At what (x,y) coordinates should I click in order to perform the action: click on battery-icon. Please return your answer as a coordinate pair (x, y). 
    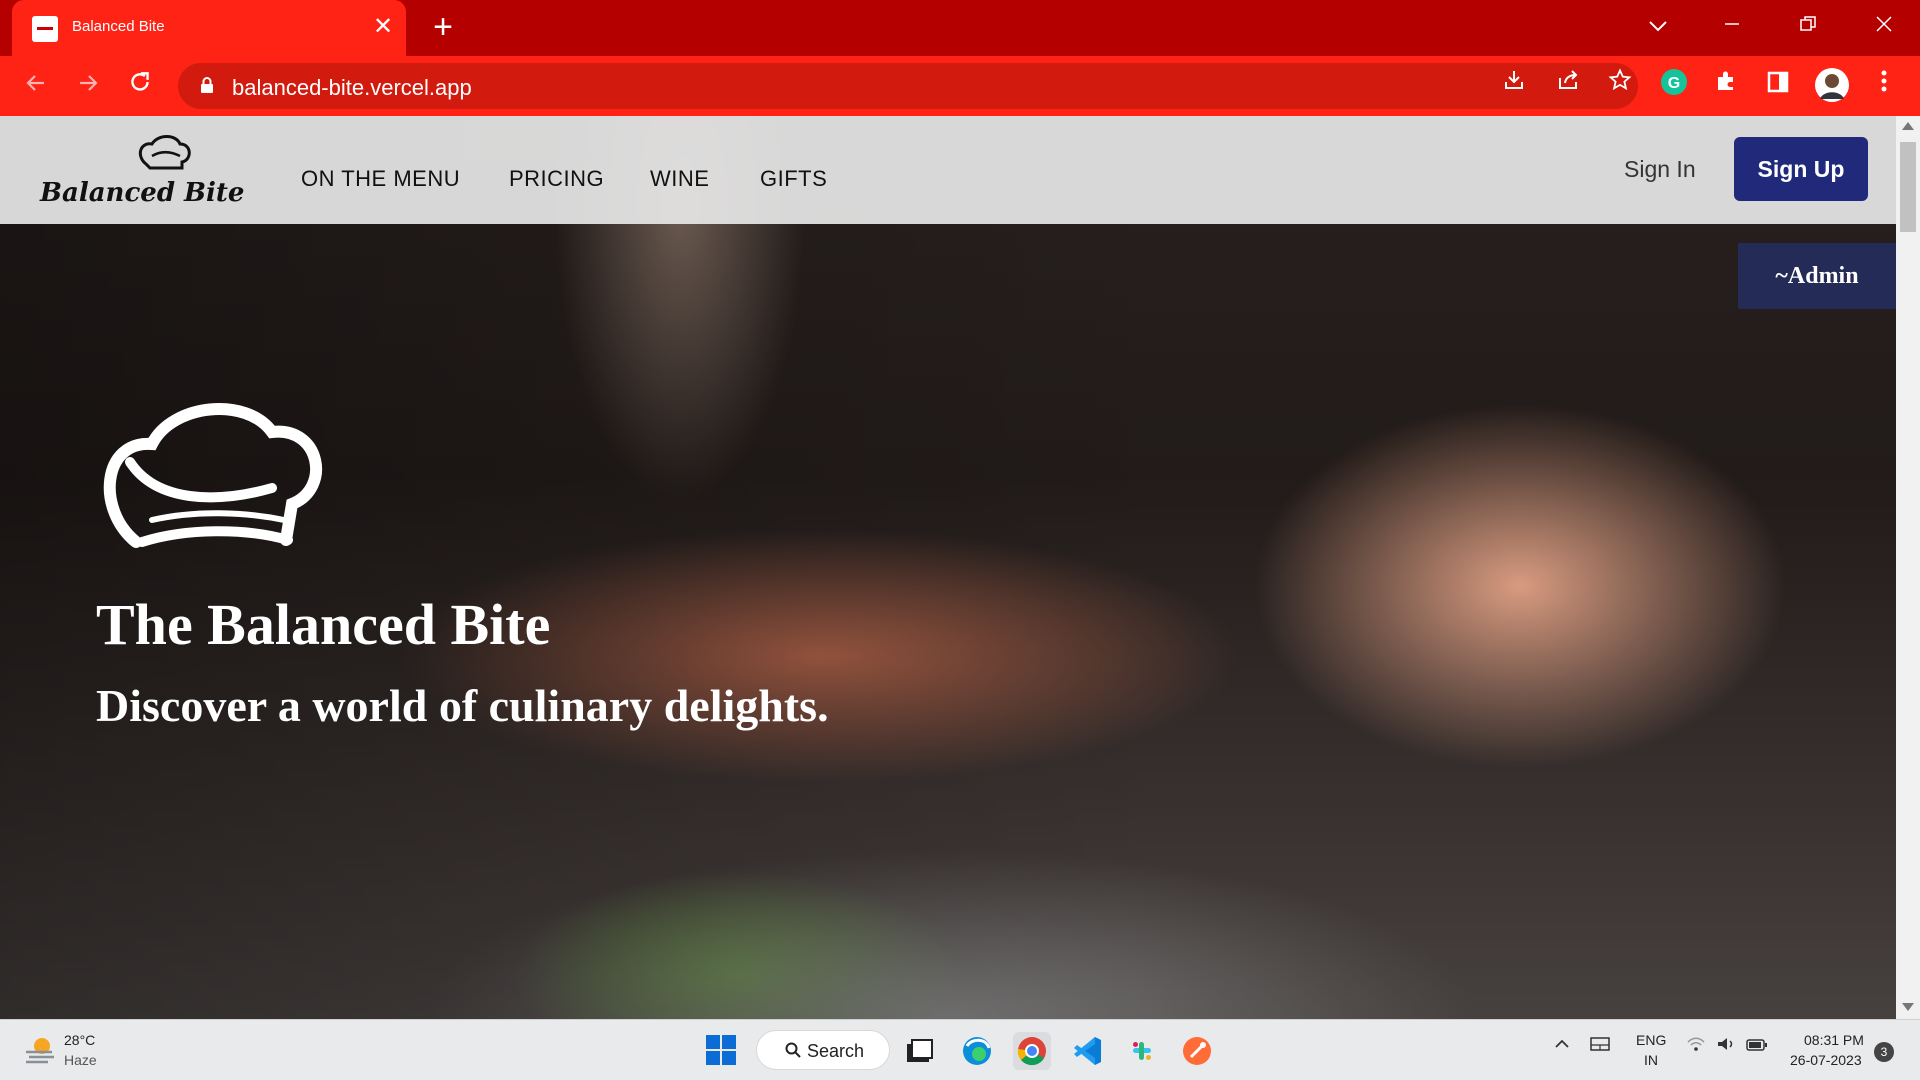
    Looking at the image, I should click on (1757, 1046).